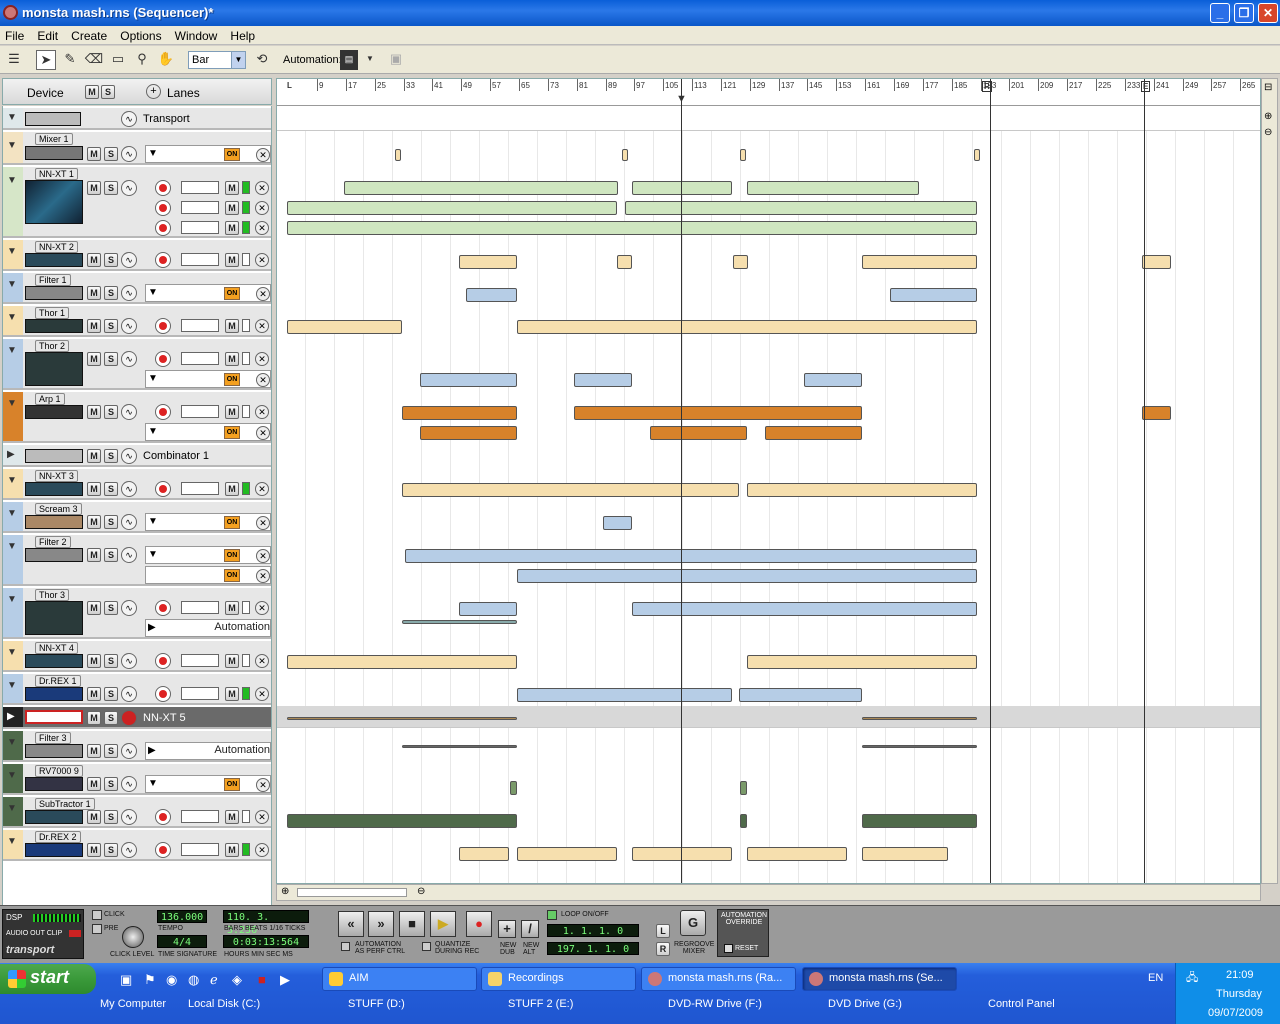 This screenshot has height=1024, width=1280. I want to click on position-bars-display: 110. 3. 3.236, so click(266, 923).